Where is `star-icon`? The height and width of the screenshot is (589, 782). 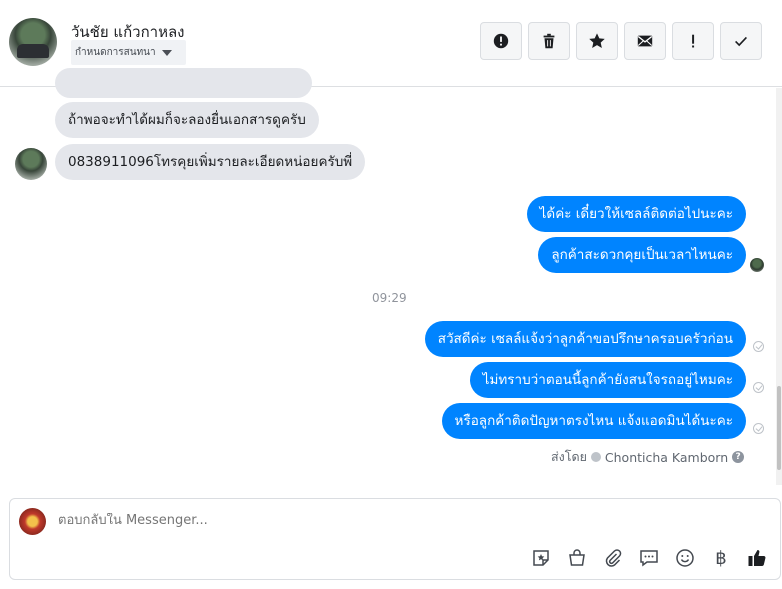 star-icon is located at coordinates (597, 41).